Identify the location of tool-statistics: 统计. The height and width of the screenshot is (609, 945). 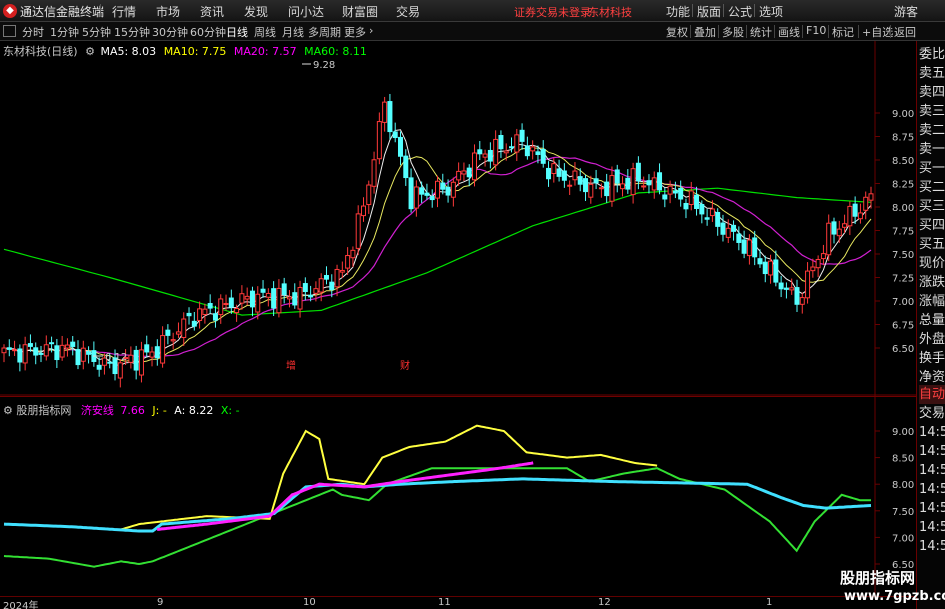
(761, 32).